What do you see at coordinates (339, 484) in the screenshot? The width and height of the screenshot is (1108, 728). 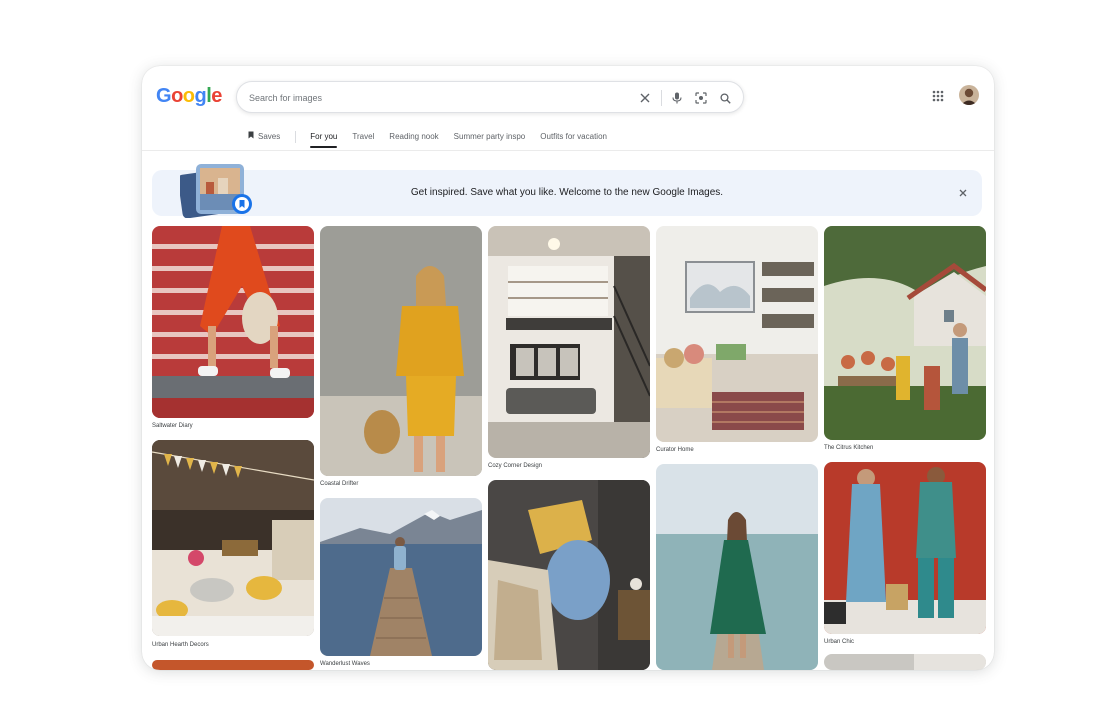 I see `image-caption: Coastal Drifter` at bounding box center [339, 484].